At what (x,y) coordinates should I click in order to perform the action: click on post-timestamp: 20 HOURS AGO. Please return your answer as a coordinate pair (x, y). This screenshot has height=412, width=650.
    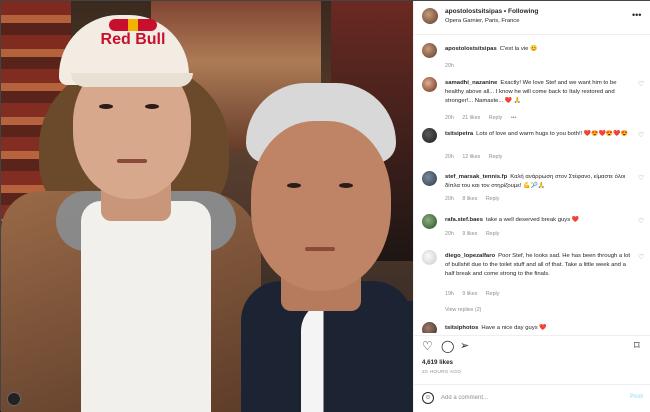
    Looking at the image, I should click on (441, 372).